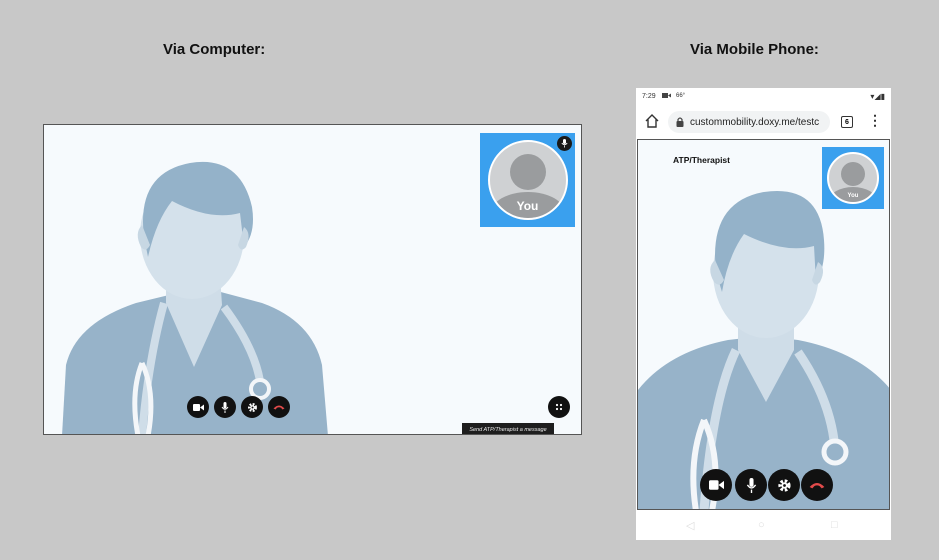 Image resolution: width=939 pixels, height=560 pixels. Describe the element at coordinates (763, 97) in the screenshot. I see `status-bar: 7:29 66° ▾◢▮` at that location.